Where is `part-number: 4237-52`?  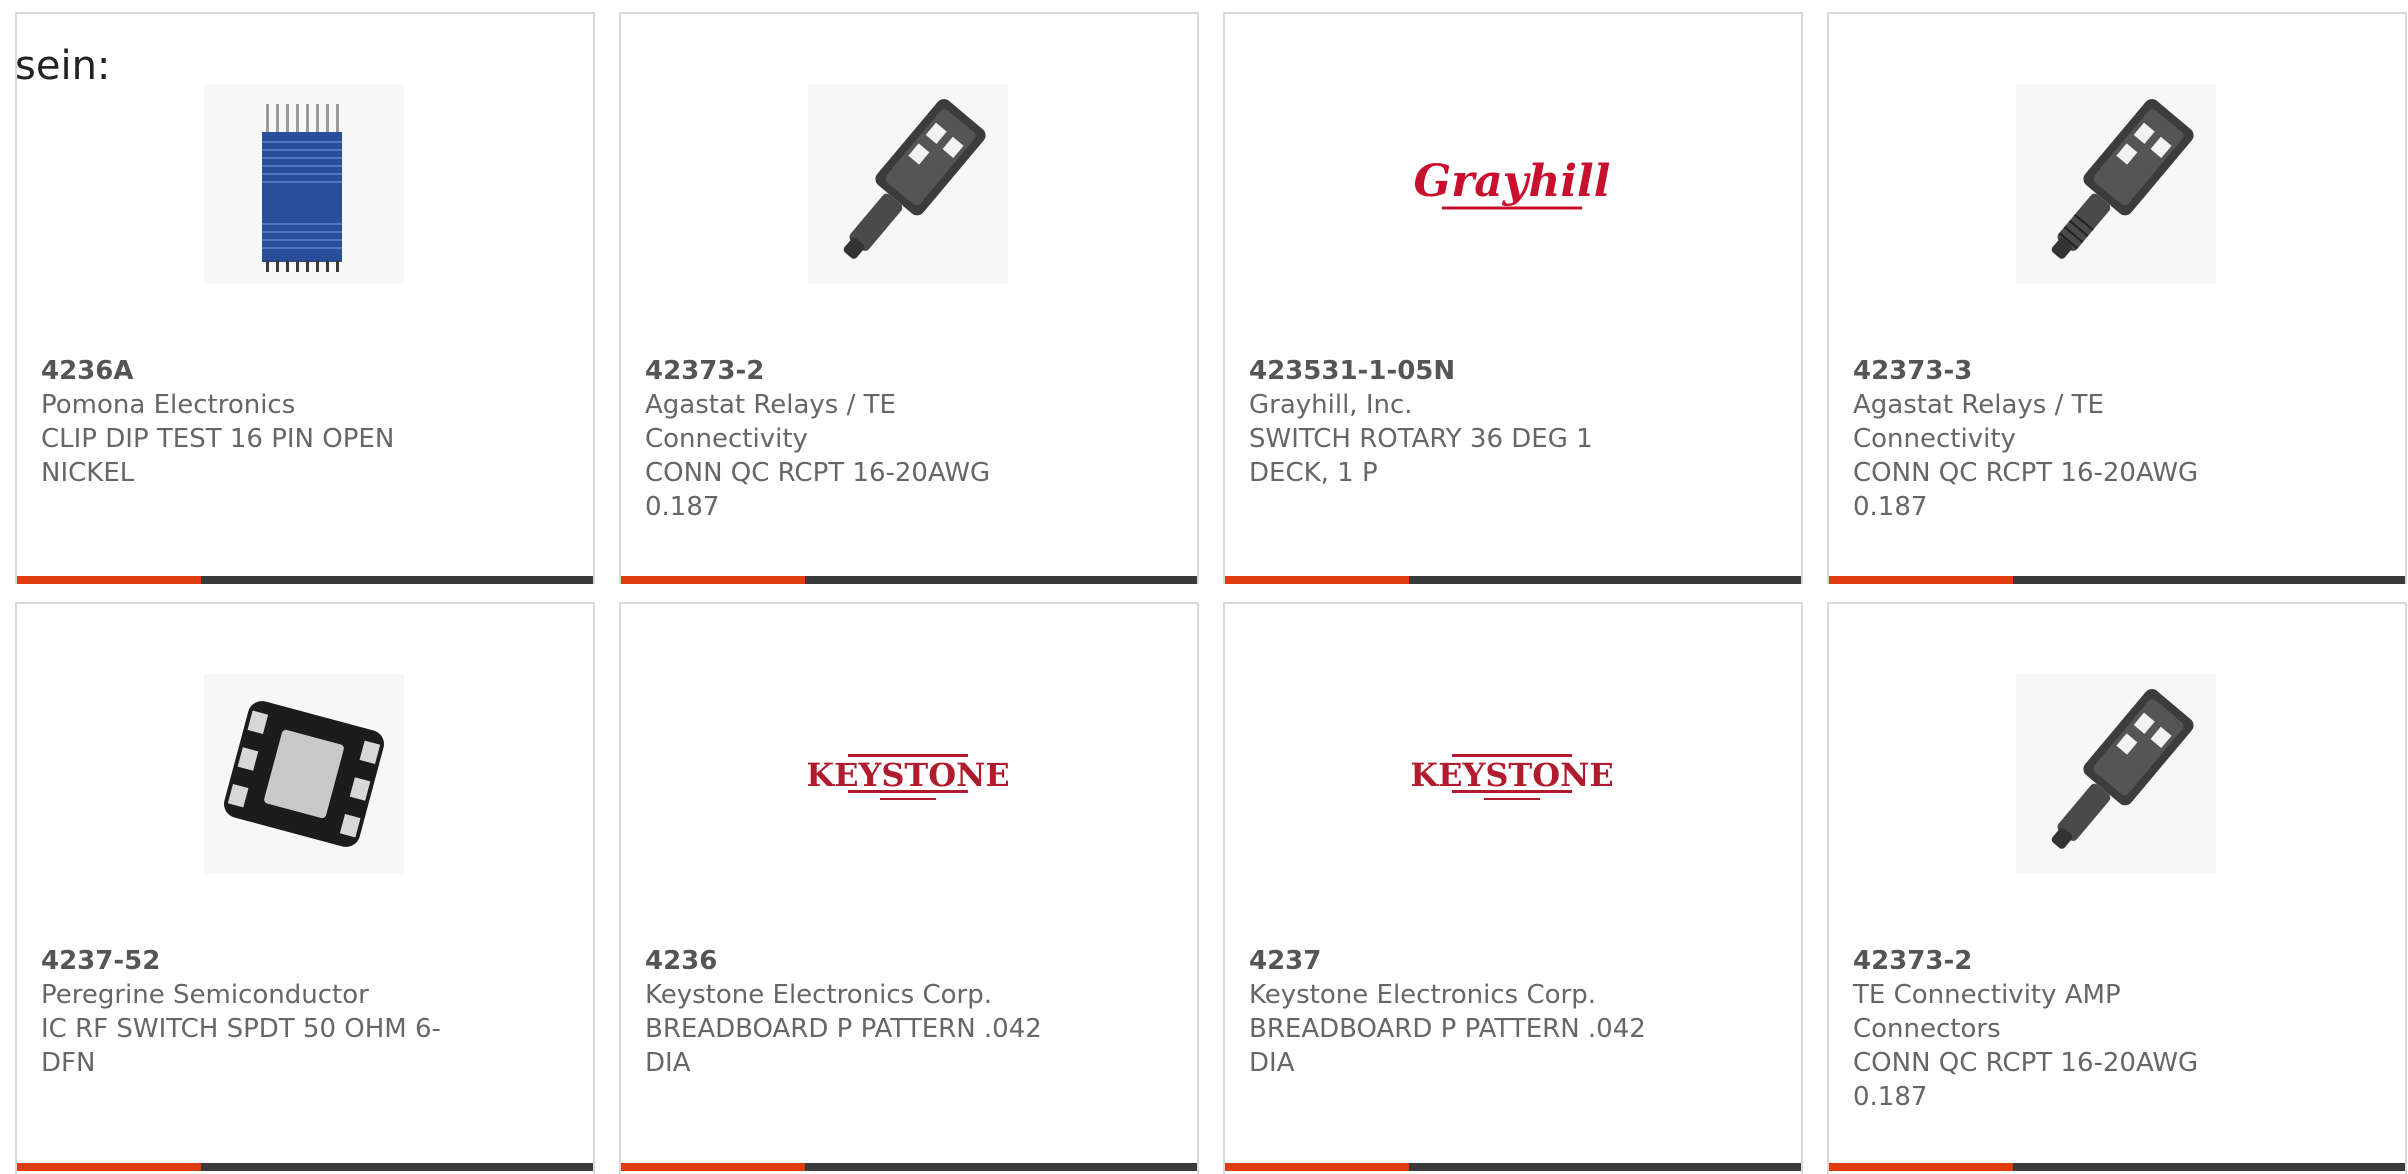 part-number: 4237-52 is located at coordinates (251, 961).